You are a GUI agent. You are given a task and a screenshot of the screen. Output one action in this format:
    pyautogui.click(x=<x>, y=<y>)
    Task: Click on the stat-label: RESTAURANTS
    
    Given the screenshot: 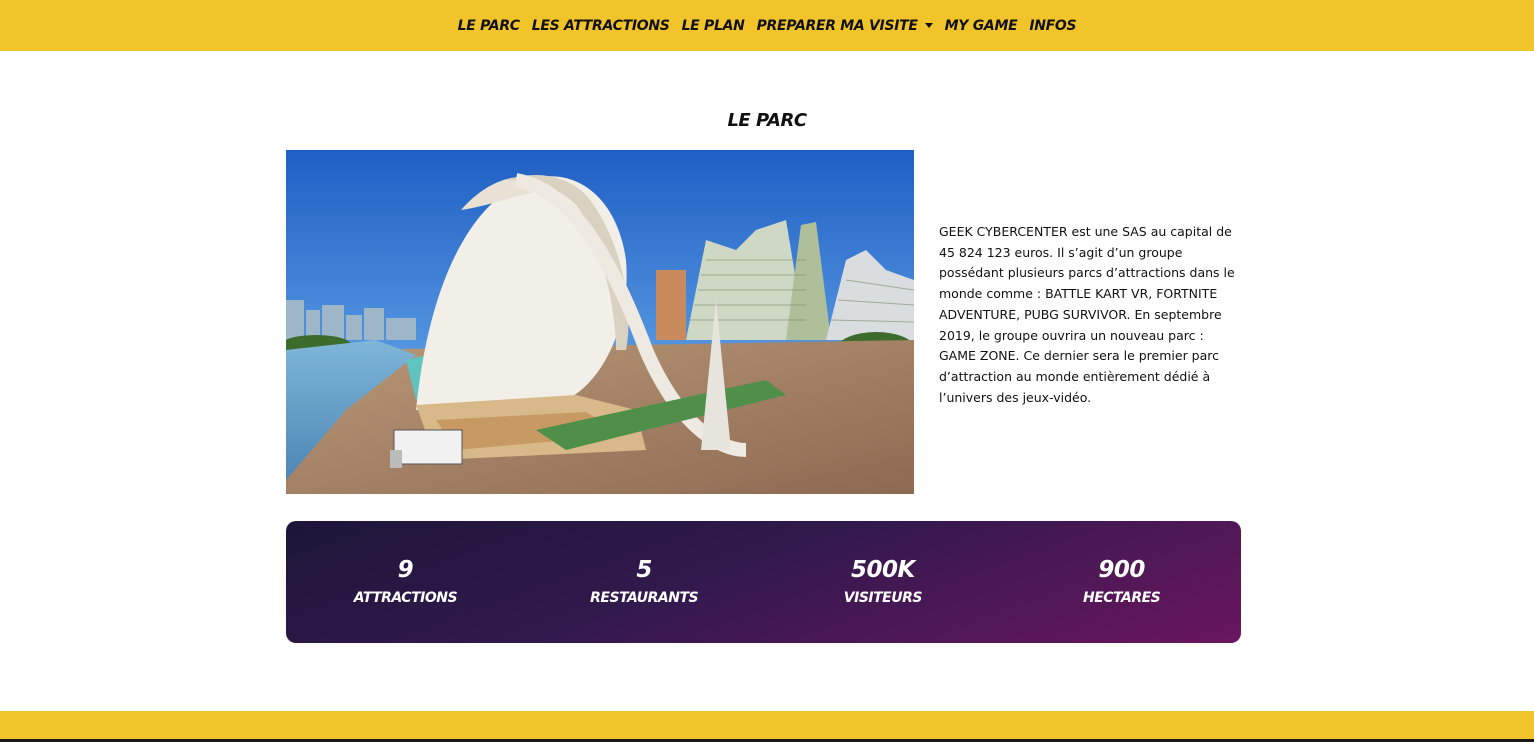 What is the action you would take?
    pyautogui.click(x=644, y=598)
    